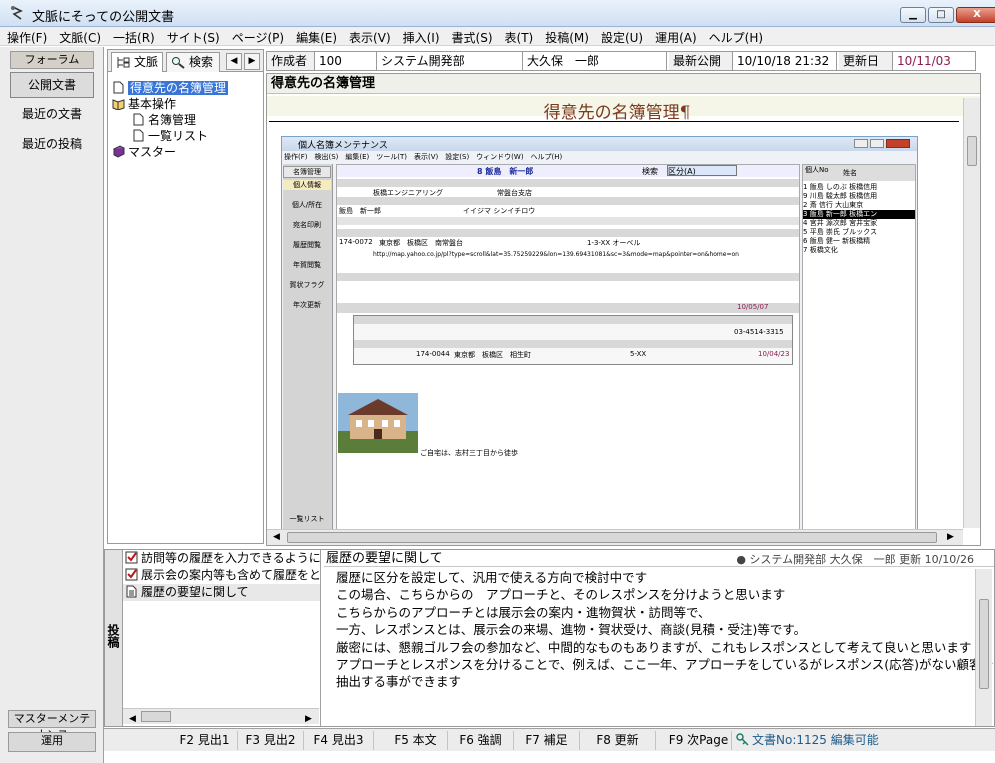 The width and height of the screenshot is (995, 763). Describe the element at coordinates (234, 61) in the screenshot. I see `tab-scroll-left-button: ◀` at that location.